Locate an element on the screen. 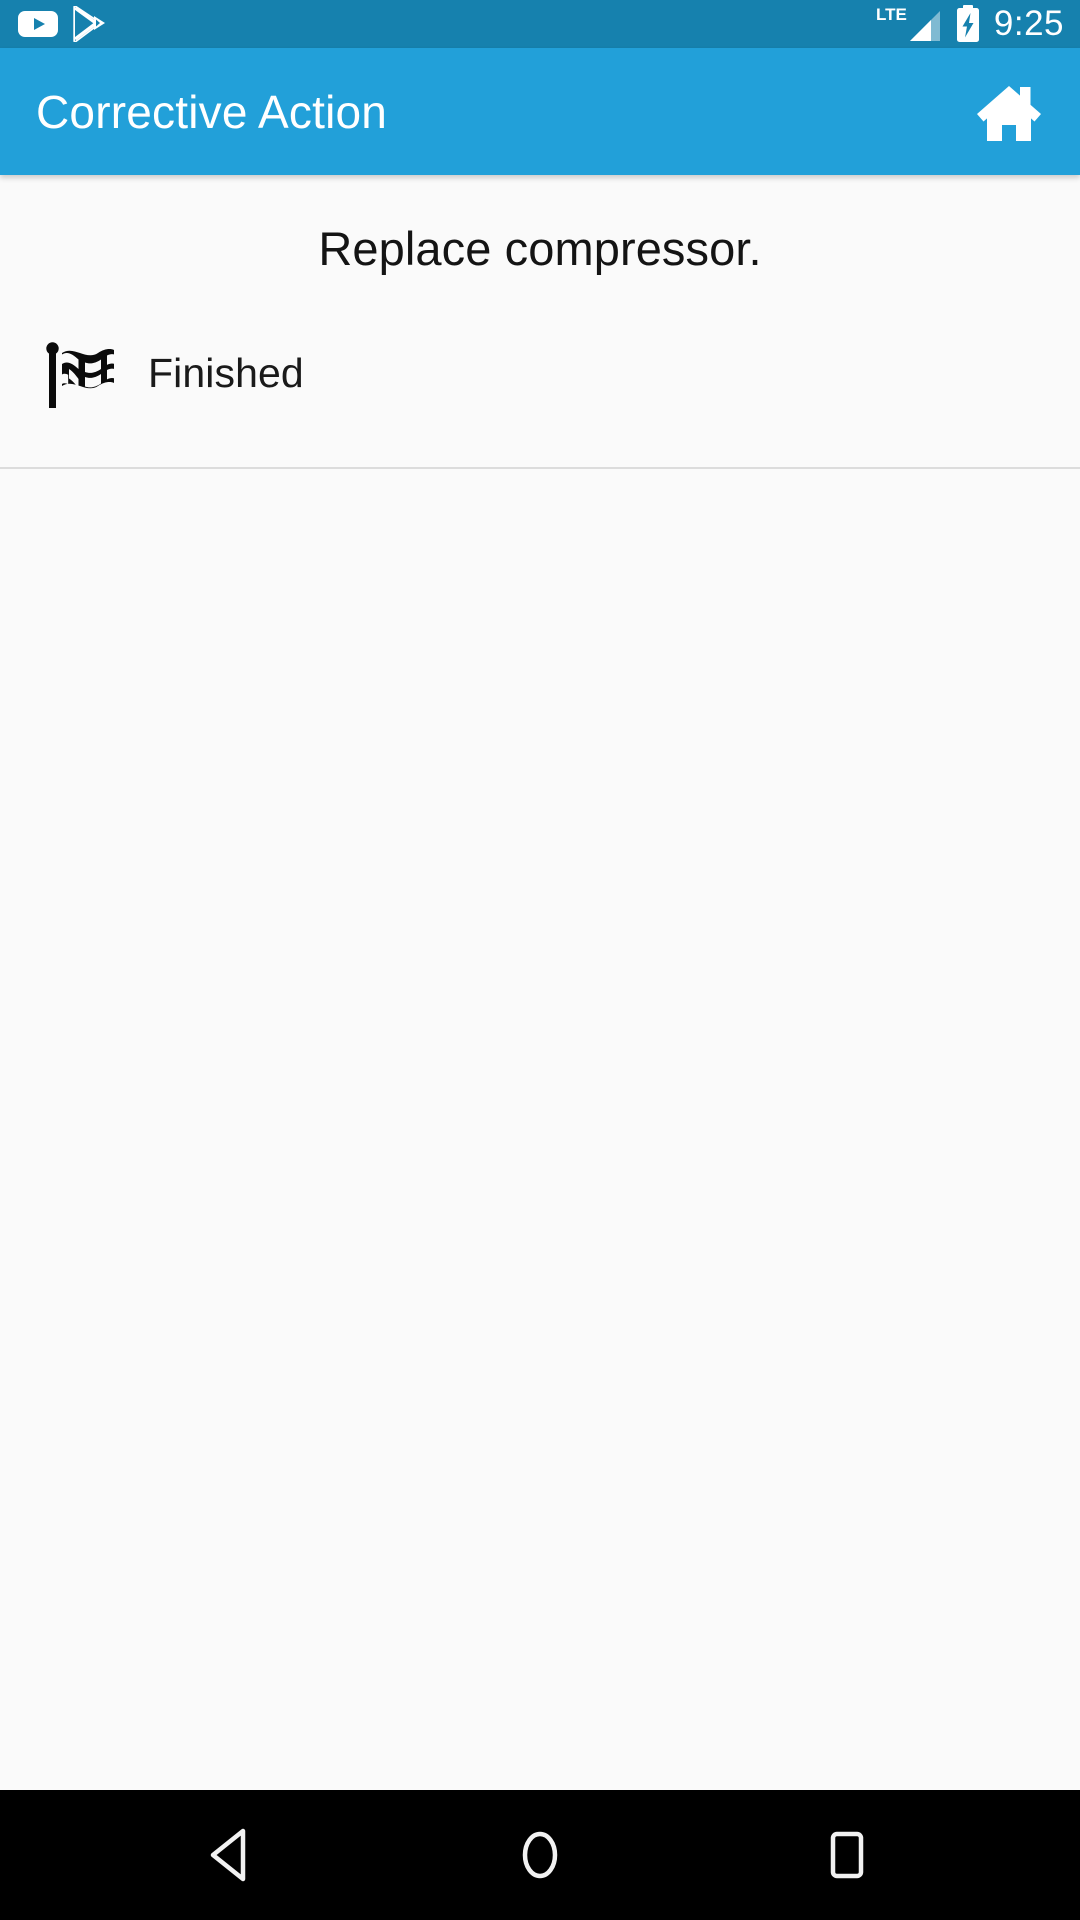 The width and height of the screenshot is (1080, 1920). back-triangle-icon is located at coordinates (233, 1855).